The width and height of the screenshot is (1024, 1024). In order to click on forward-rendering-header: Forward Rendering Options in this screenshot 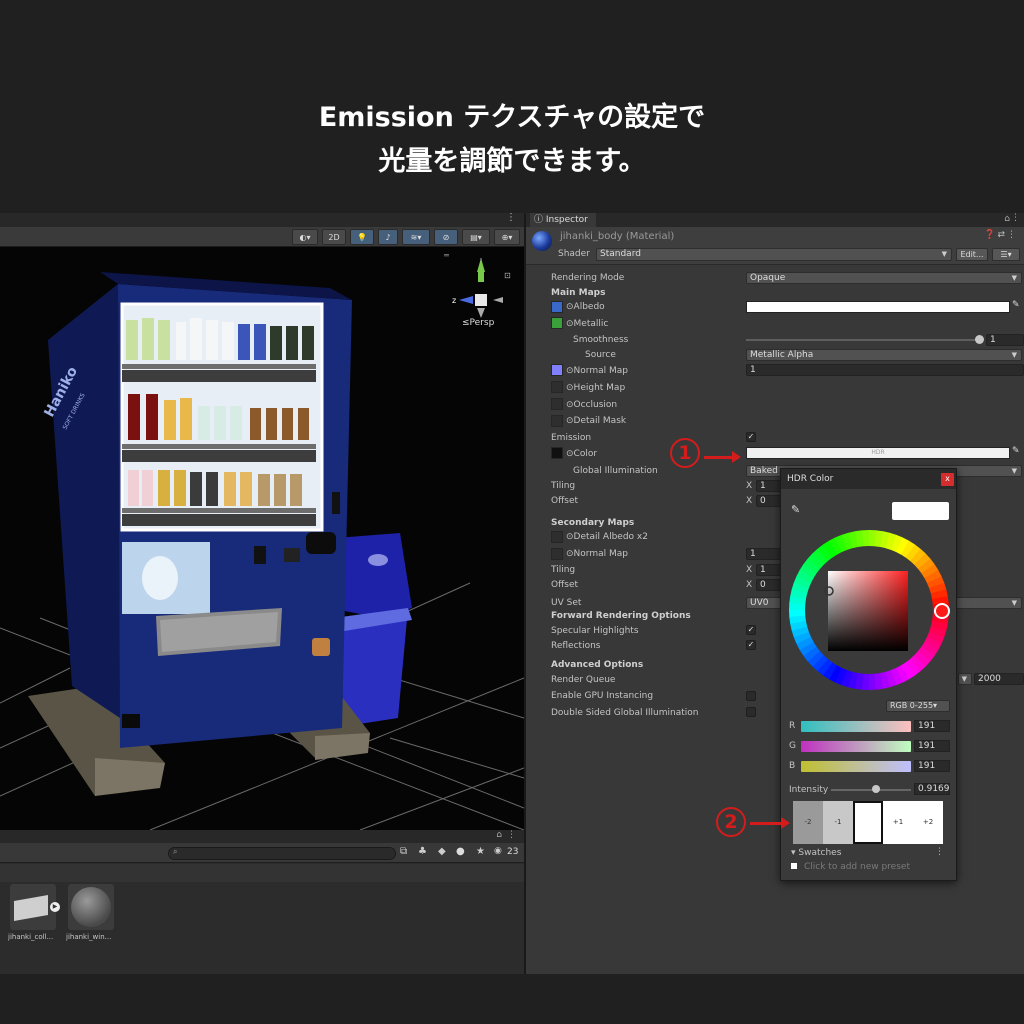, I will do `click(621, 616)`.